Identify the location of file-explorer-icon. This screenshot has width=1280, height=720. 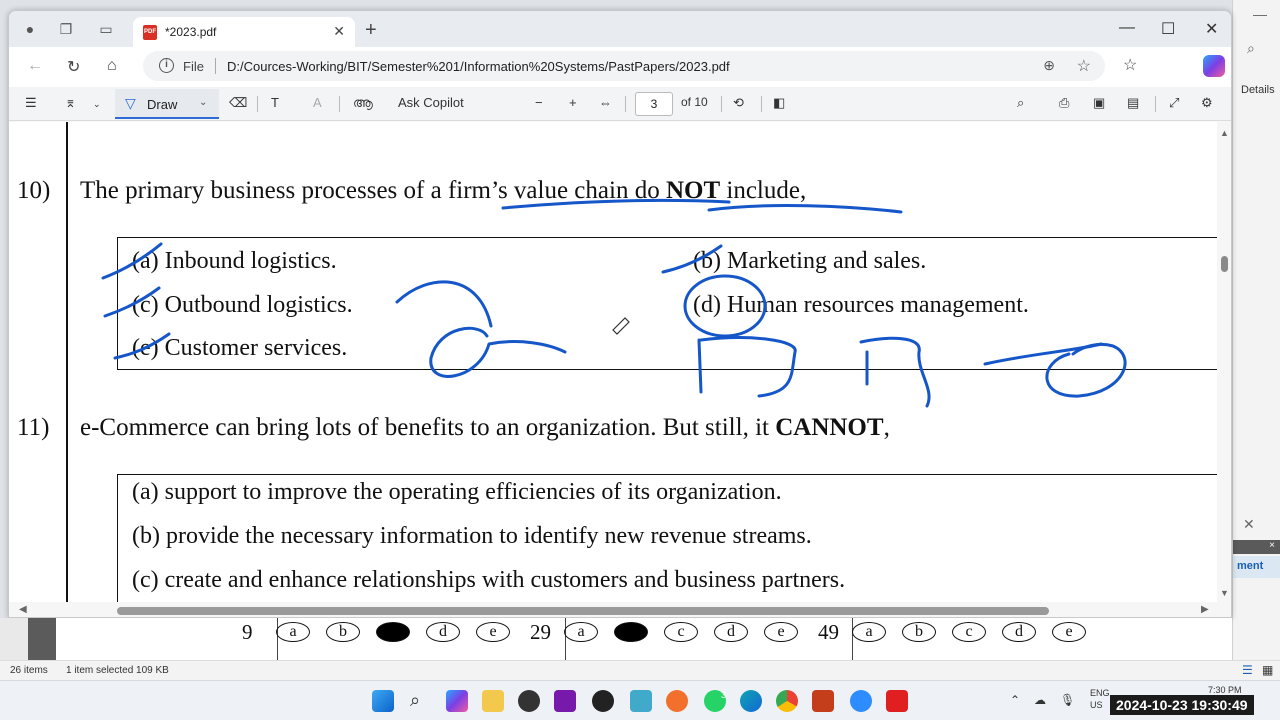
(493, 701).